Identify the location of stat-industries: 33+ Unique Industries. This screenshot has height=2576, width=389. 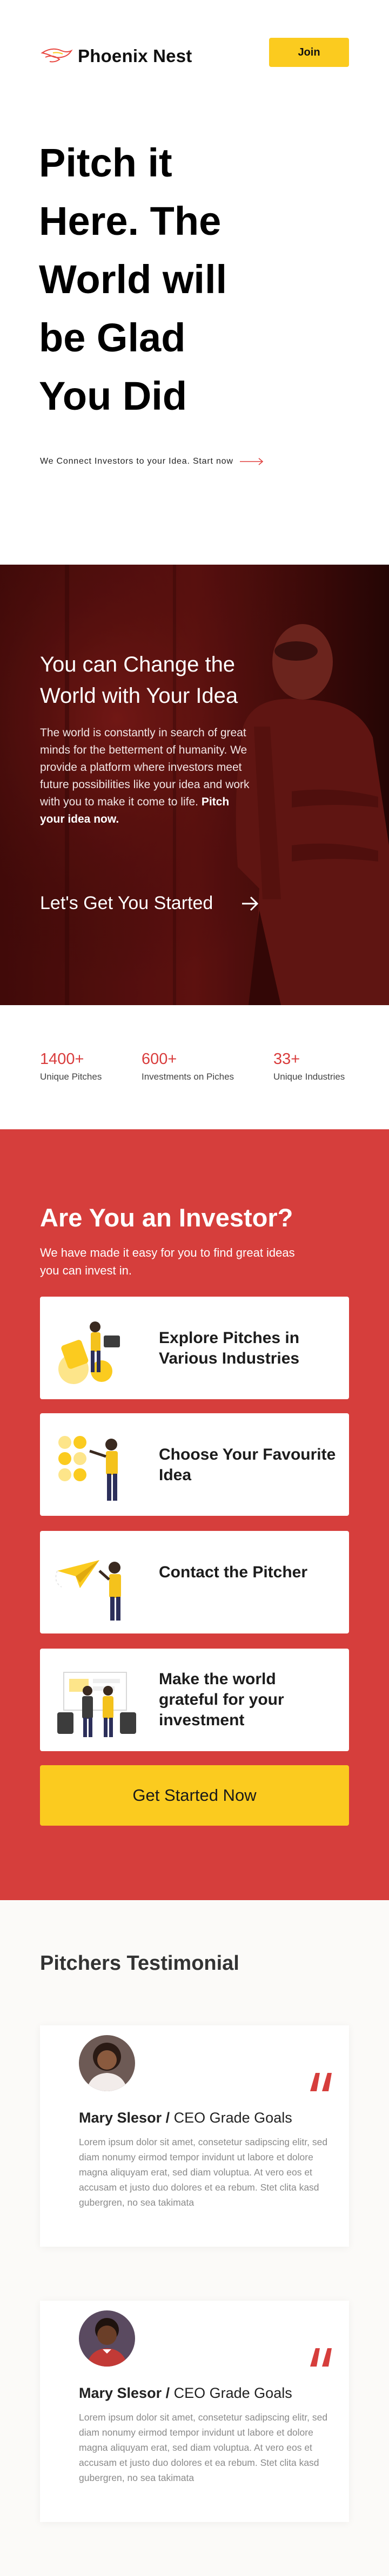
(309, 1066).